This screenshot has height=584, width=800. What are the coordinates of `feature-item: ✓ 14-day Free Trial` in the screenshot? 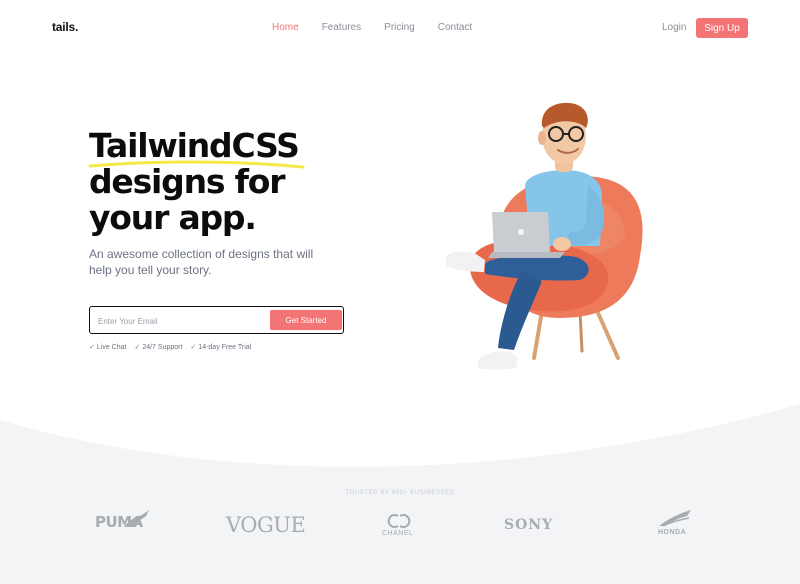 It's located at (220, 347).